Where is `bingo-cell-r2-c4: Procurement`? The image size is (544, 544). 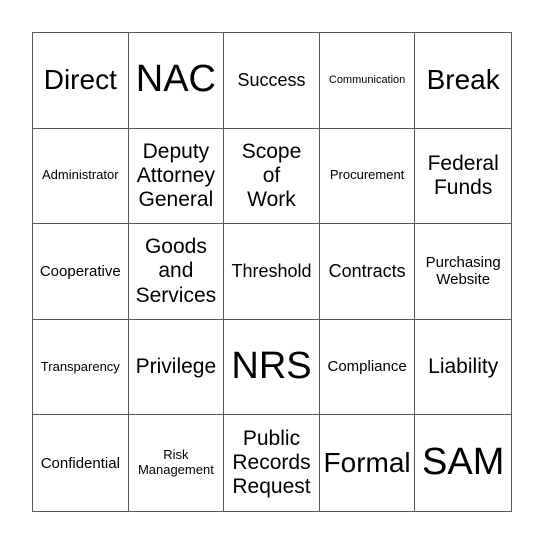 bingo-cell-r2-c4: Procurement is located at coordinates (367, 176).